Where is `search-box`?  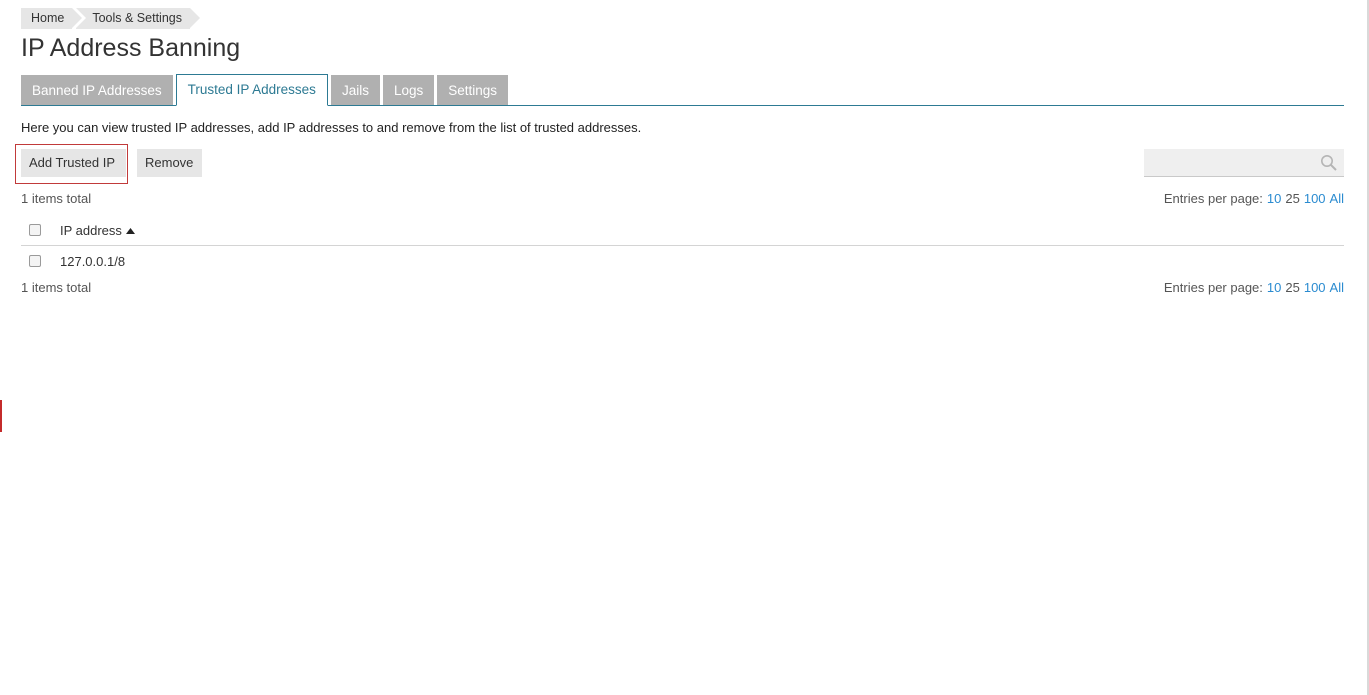 search-box is located at coordinates (1244, 163).